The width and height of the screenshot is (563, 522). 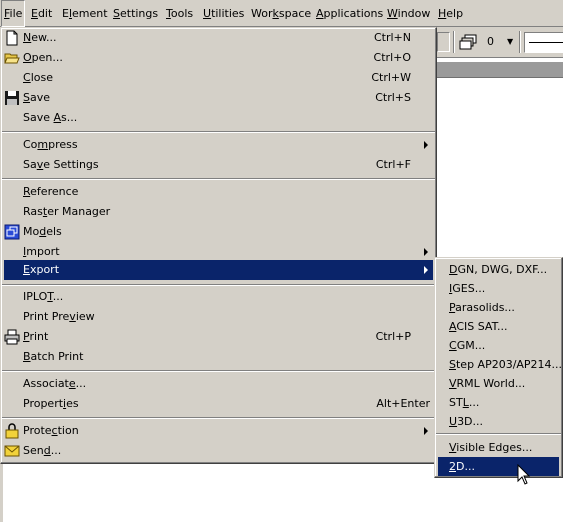 I want to click on menu-settings: Settings, so click(x=135, y=13).